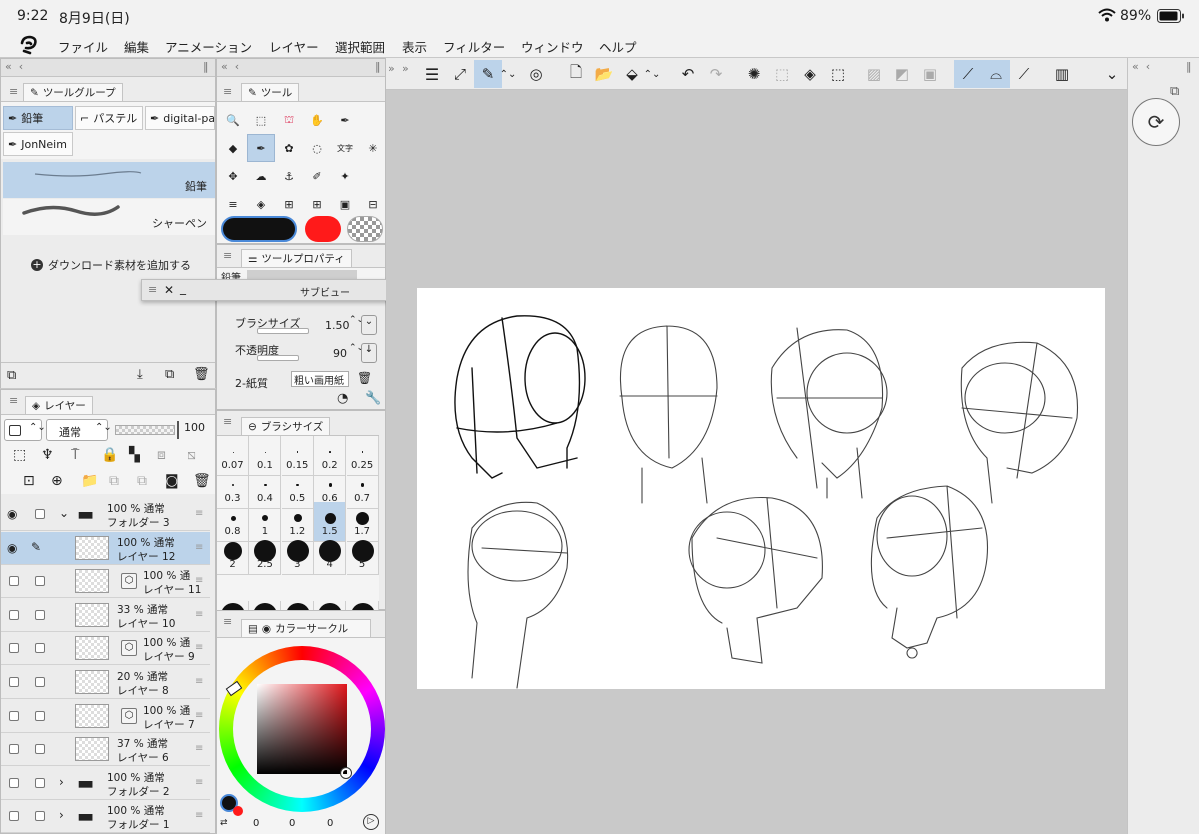 The height and width of the screenshot is (834, 1199). I want to click on brush-item-pencil: 鉛筆, so click(109, 180).